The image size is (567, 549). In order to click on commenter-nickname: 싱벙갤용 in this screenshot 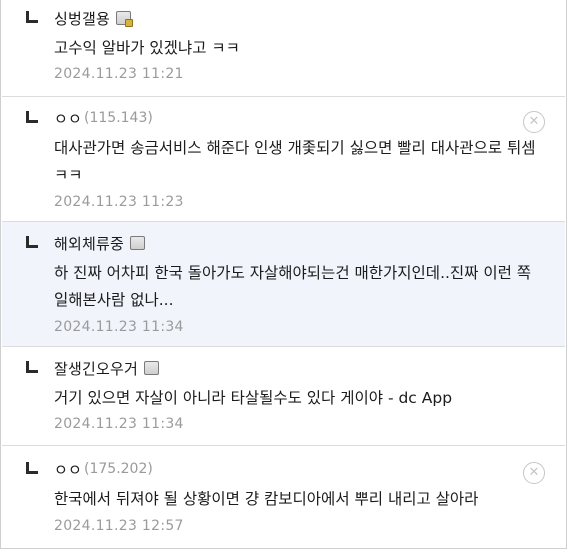, I will do `click(82, 18)`.